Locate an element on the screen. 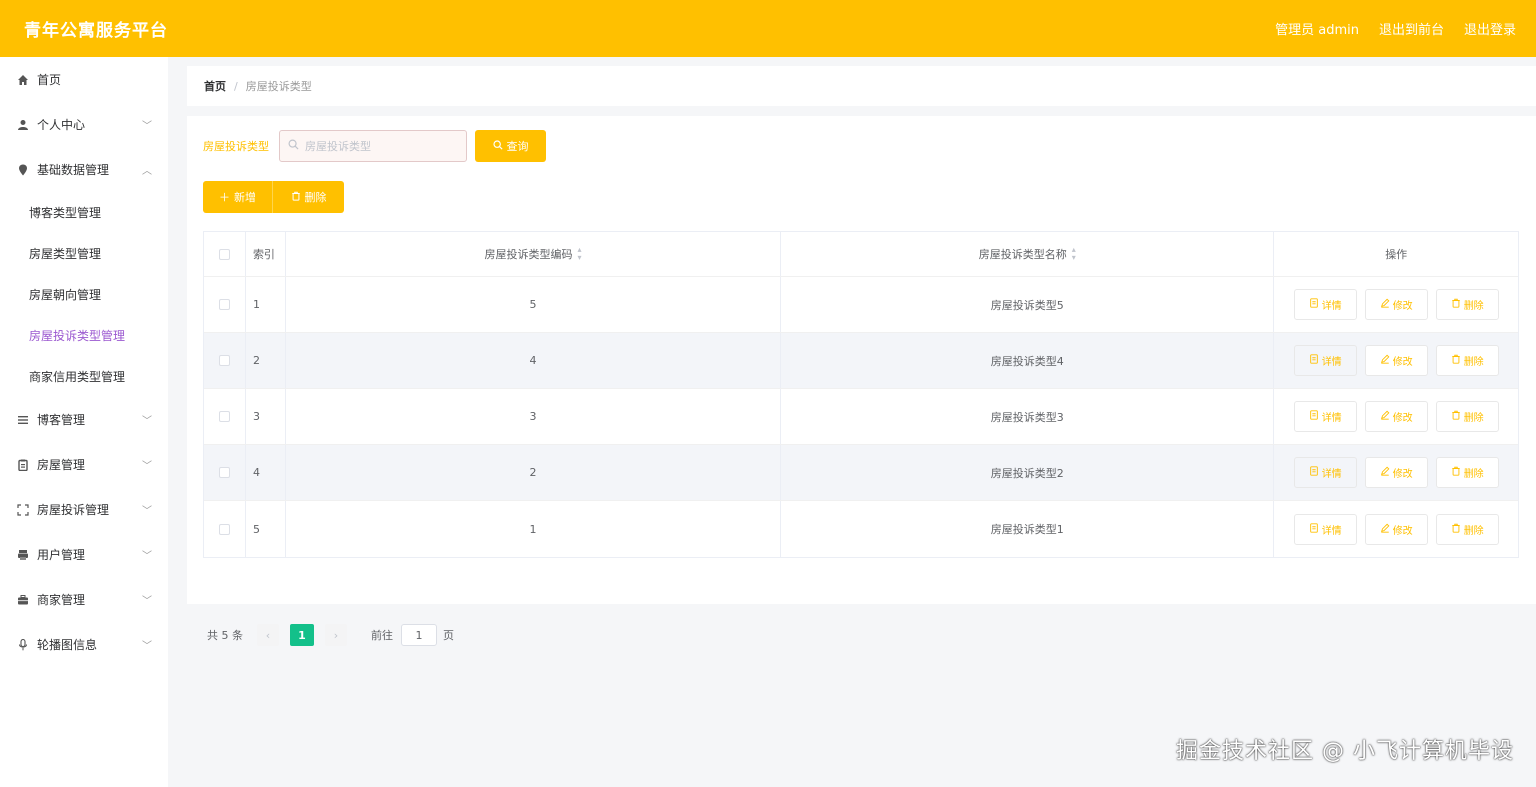  cell-code: 5 is located at coordinates (534, 304).